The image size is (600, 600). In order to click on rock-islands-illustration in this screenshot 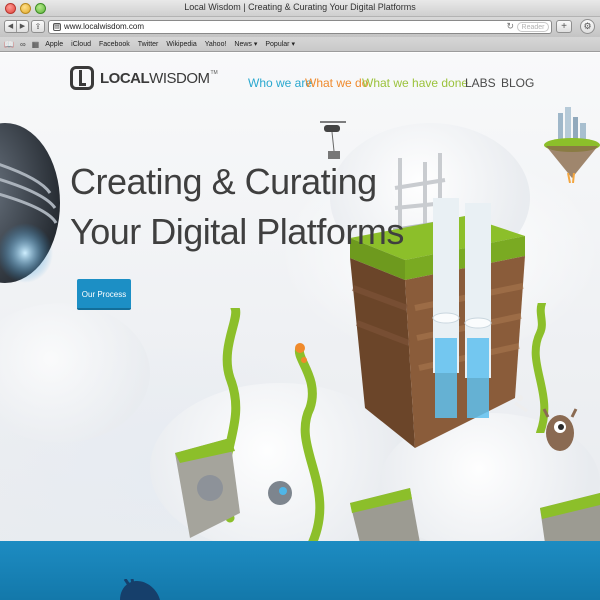, I will do `click(387, 490)`.